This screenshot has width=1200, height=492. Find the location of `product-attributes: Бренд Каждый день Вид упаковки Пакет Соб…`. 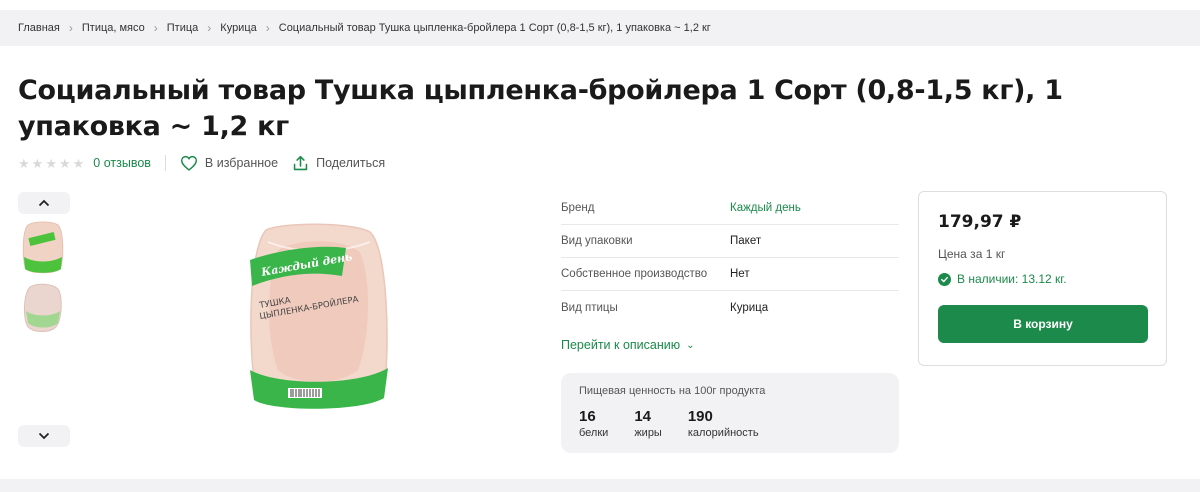

product-attributes: Бренд Каждый день Вид упаковки Пакет Соб… is located at coordinates (730, 258).